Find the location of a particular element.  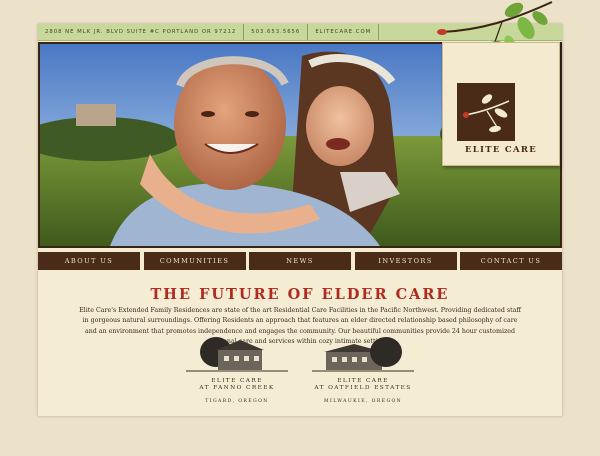

fanno-creek-building-illustration is located at coordinates (237, 354).